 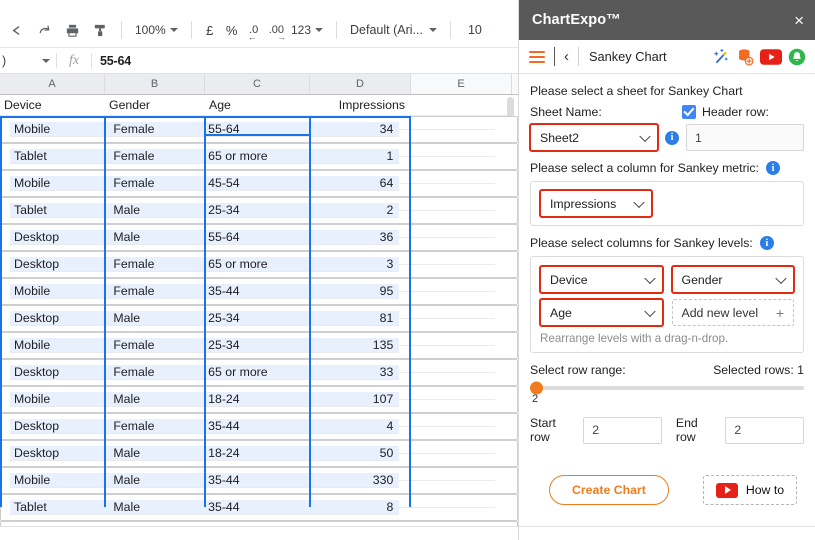 What do you see at coordinates (28, 61) in the screenshot?
I see `name-box: )` at bounding box center [28, 61].